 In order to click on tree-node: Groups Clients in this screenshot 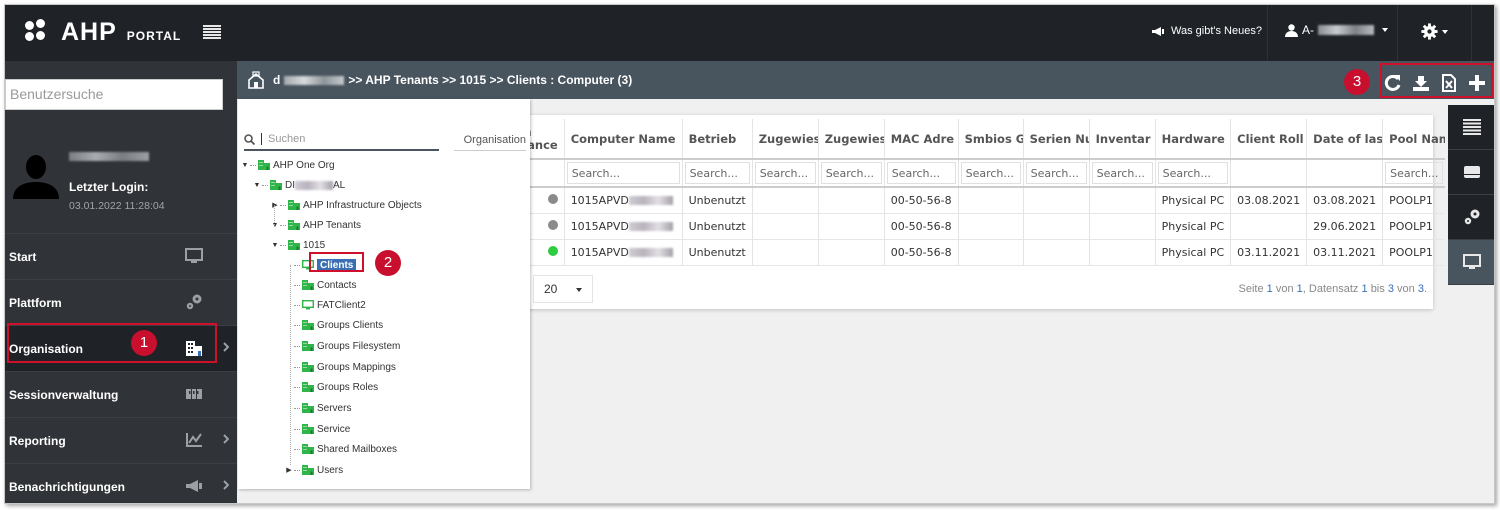, I will do `click(333, 325)`.